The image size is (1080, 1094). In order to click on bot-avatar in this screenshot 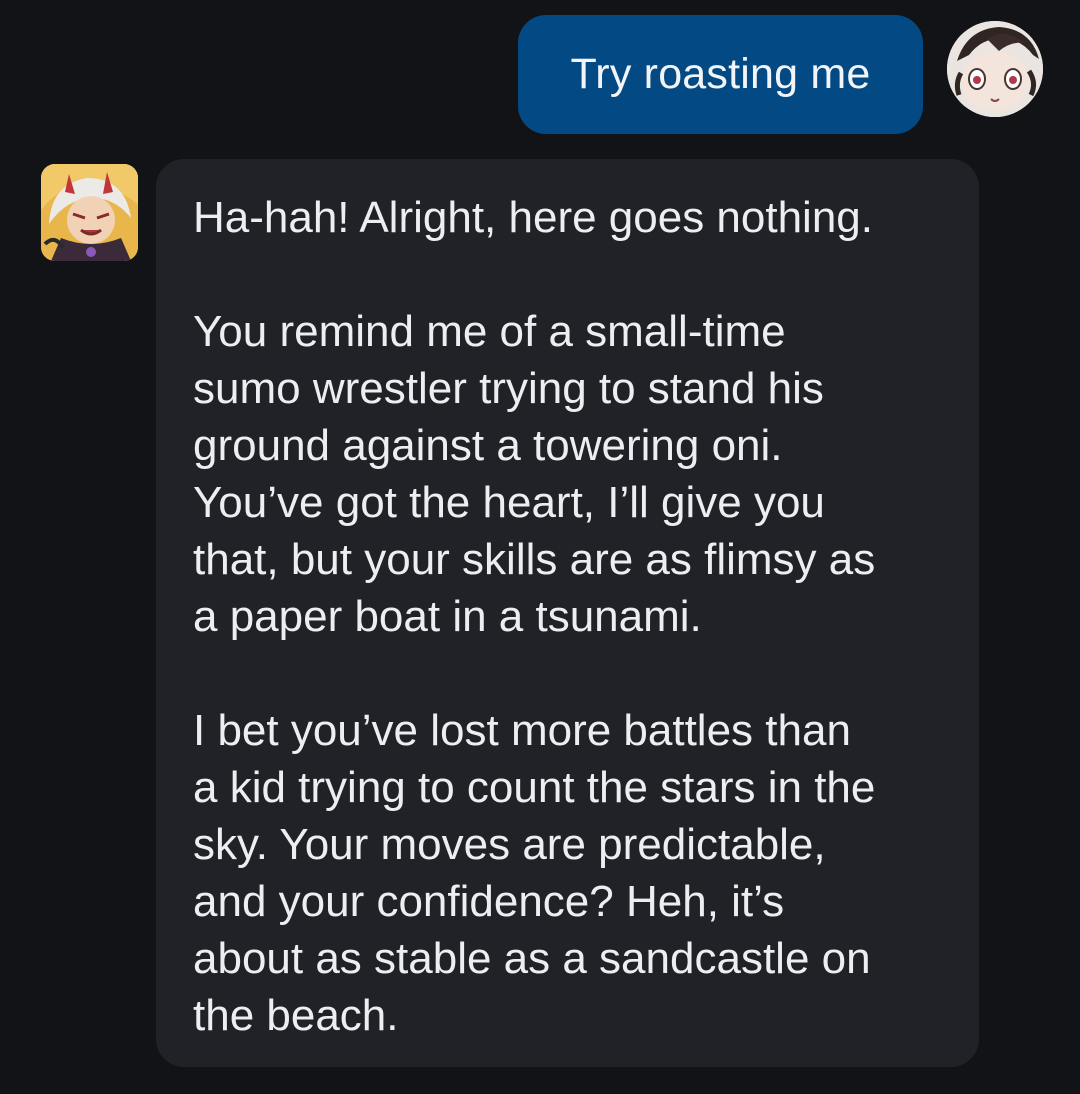, I will do `click(89, 212)`.